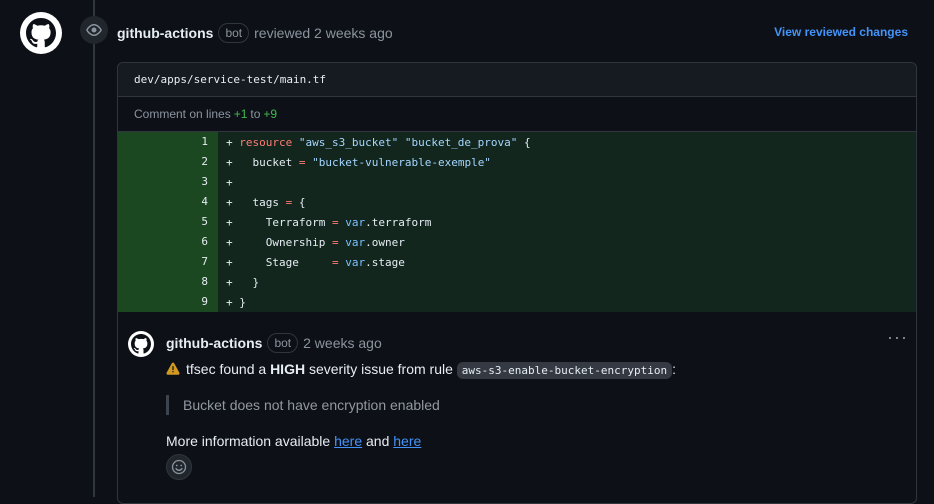  What do you see at coordinates (270, 114) in the screenshot?
I see `line-end: +9` at bounding box center [270, 114].